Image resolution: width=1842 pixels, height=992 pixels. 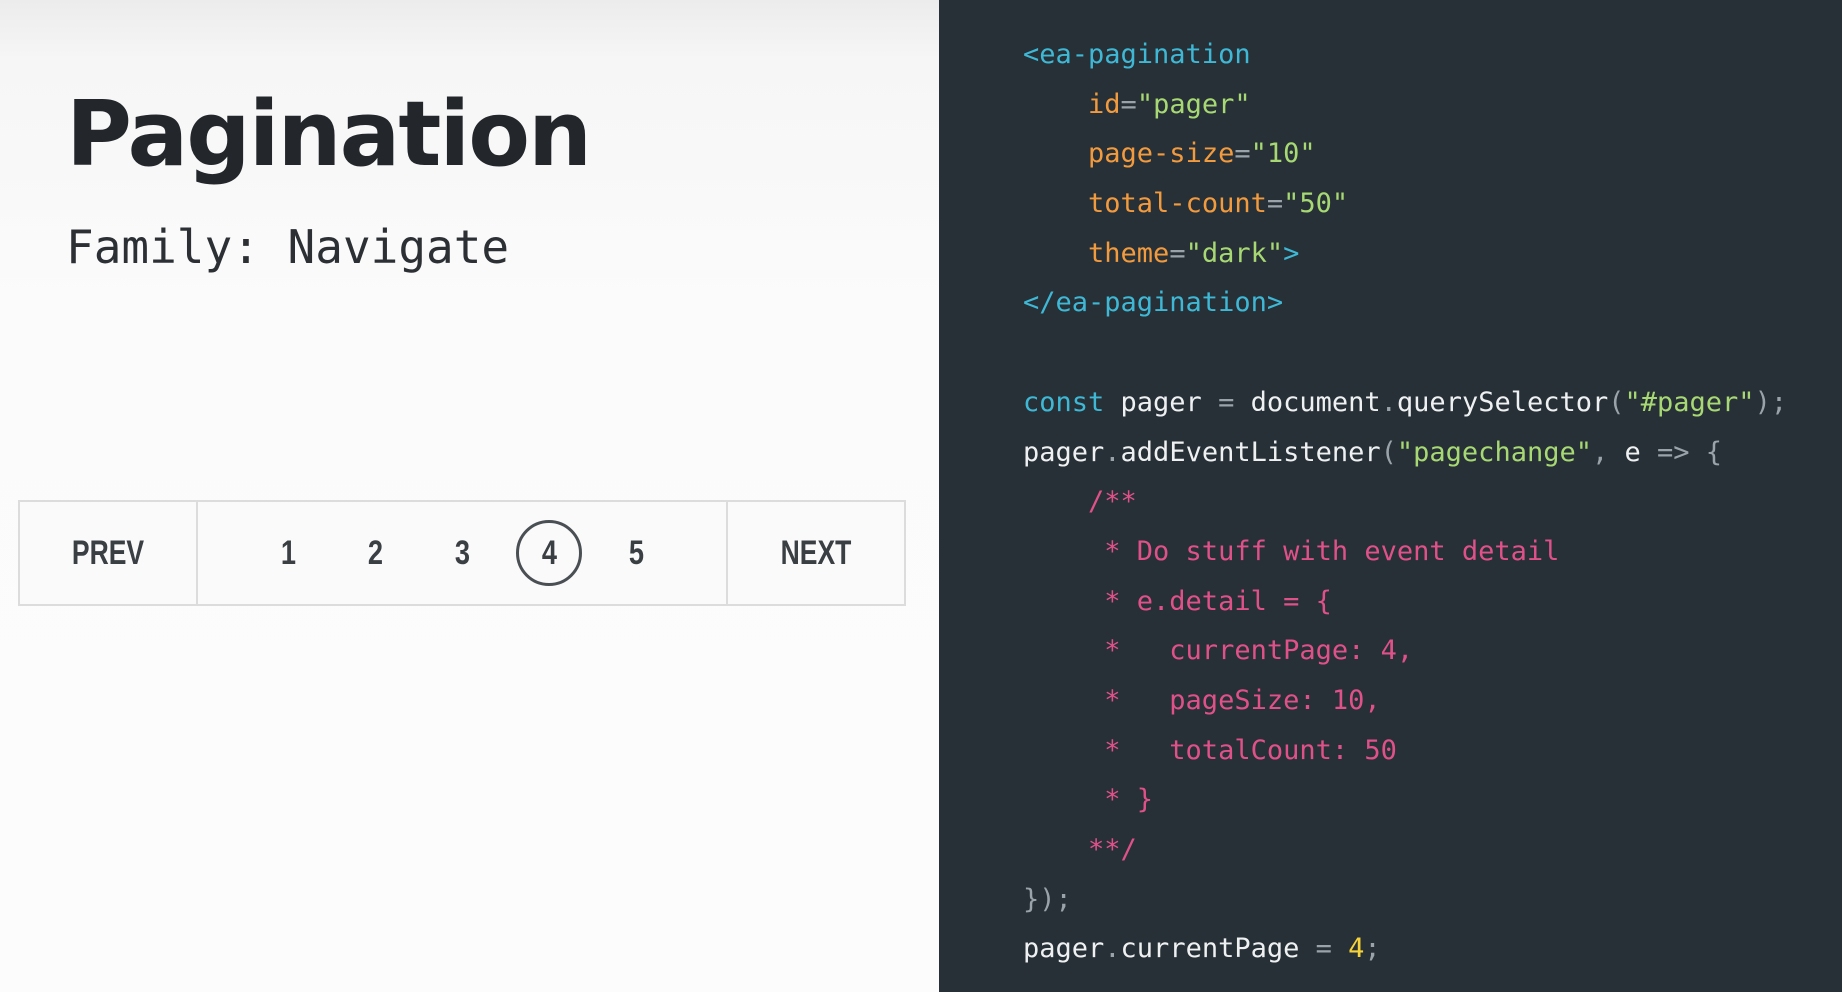 I want to click on code-token: </ea-pagination>, so click(x=1153, y=303).